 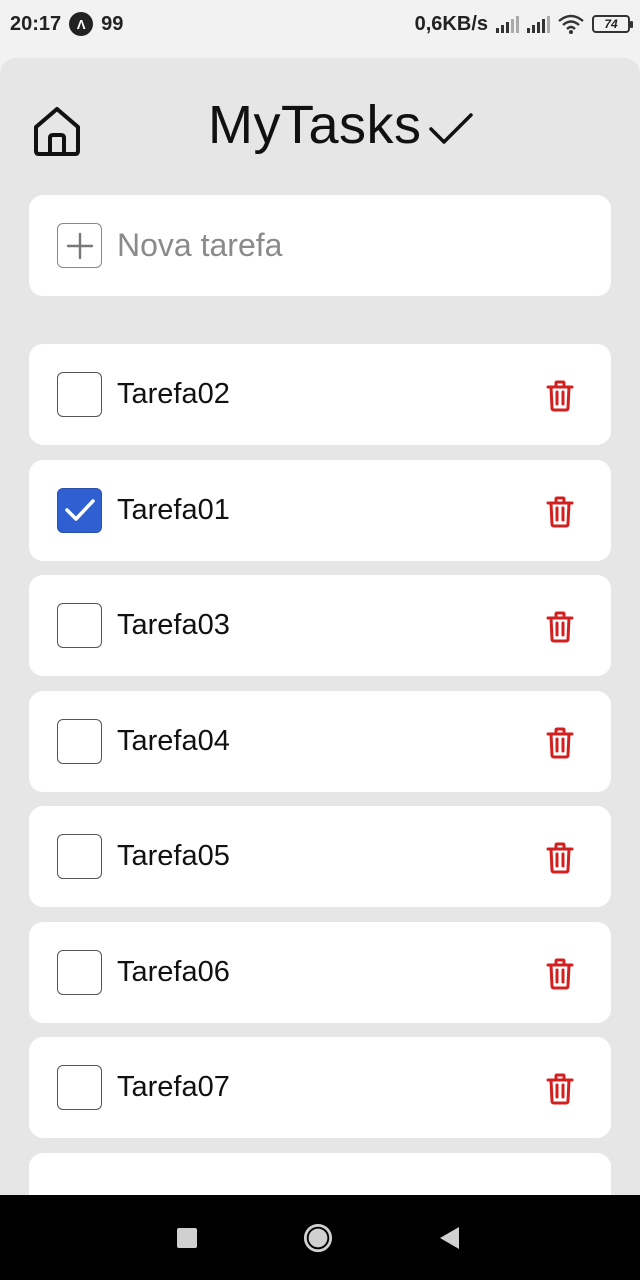 I want to click on checkmark-icon, so click(x=450, y=128).